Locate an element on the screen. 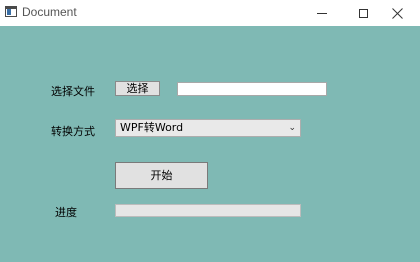 The width and height of the screenshot is (420, 262). conversion-mode-label: 转换方式 is located at coordinates (73, 131).